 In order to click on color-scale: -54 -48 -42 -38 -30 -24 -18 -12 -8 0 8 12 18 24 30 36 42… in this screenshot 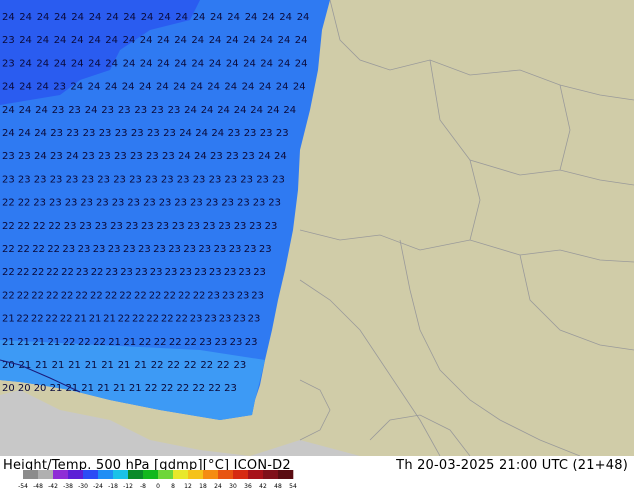, I will do `click(157, 480)`.